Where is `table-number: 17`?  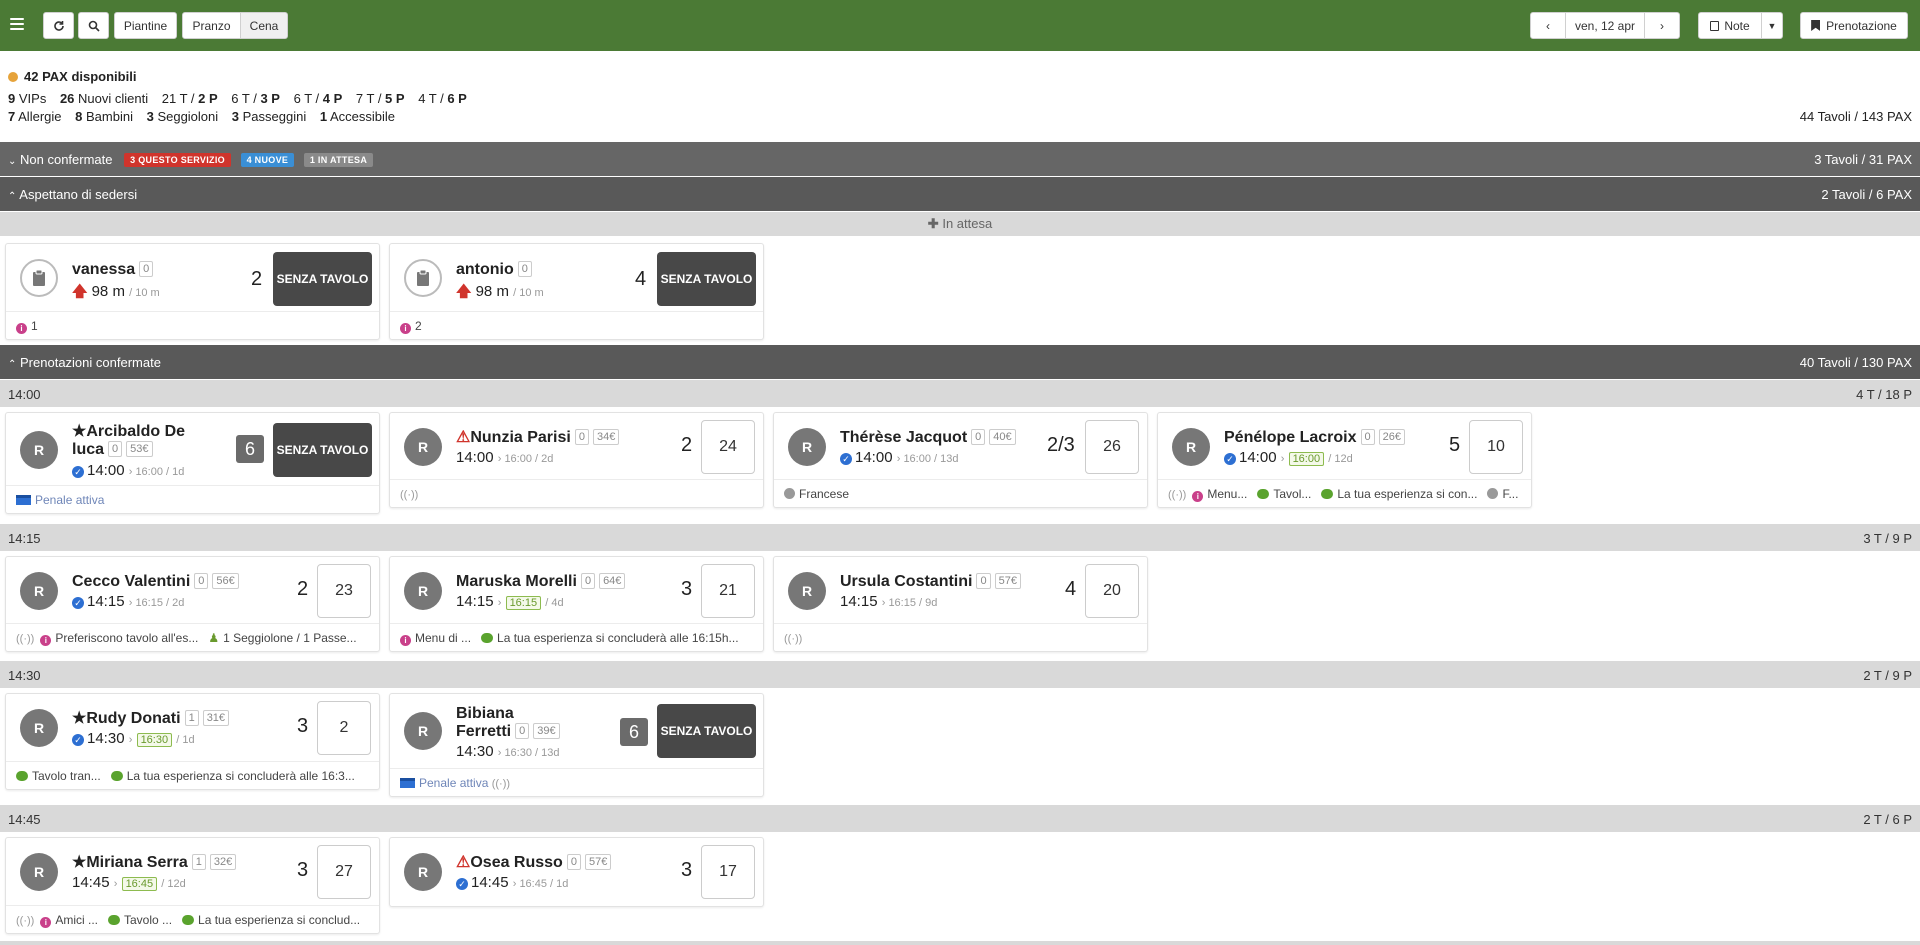 table-number: 17 is located at coordinates (728, 872).